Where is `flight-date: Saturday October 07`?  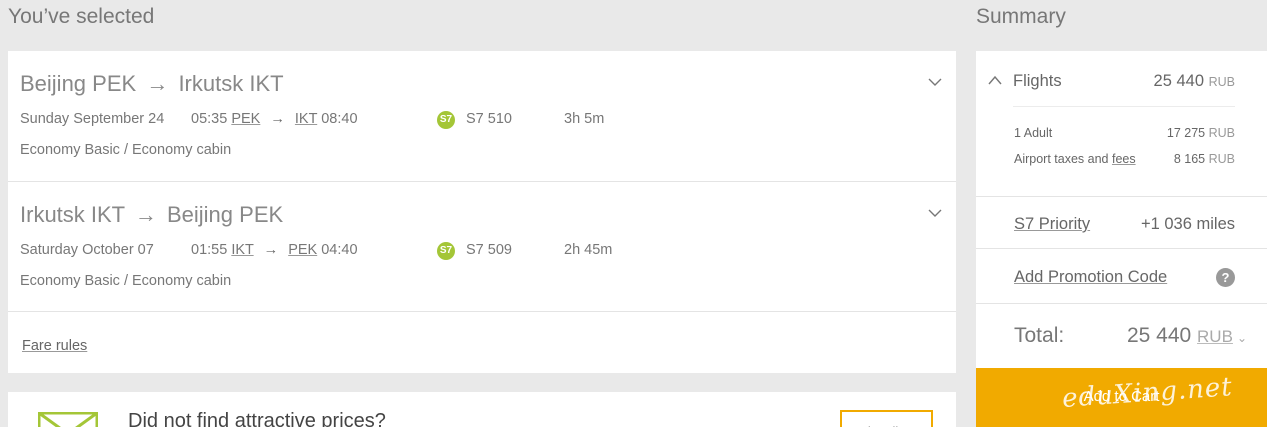 flight-date: Saturday October 07 is located at coordinates (87, 250).